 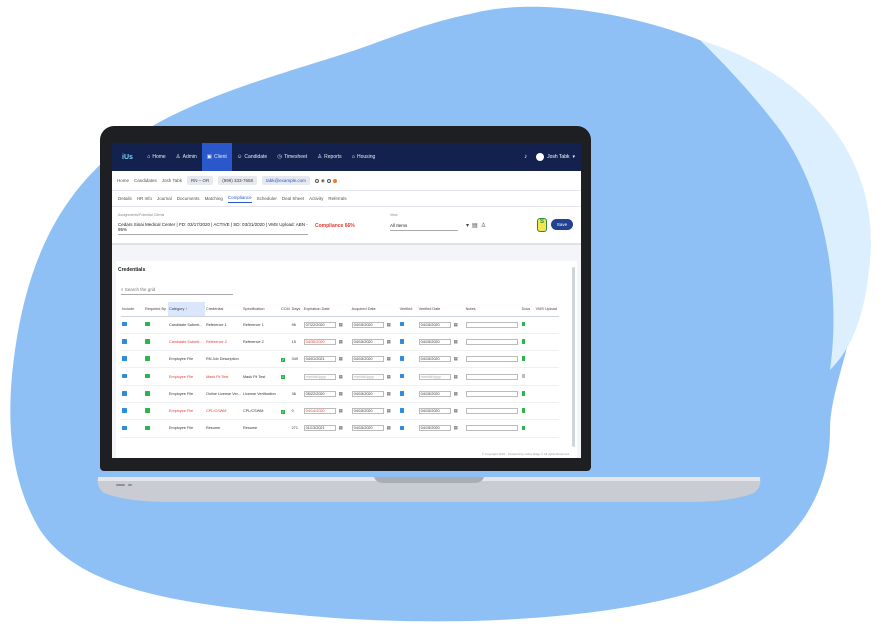 What do you see at coordinates (223, 411) in the screenshot?
I see `credential-cell: CPL/CSWM` at bounding box center [223, 411].